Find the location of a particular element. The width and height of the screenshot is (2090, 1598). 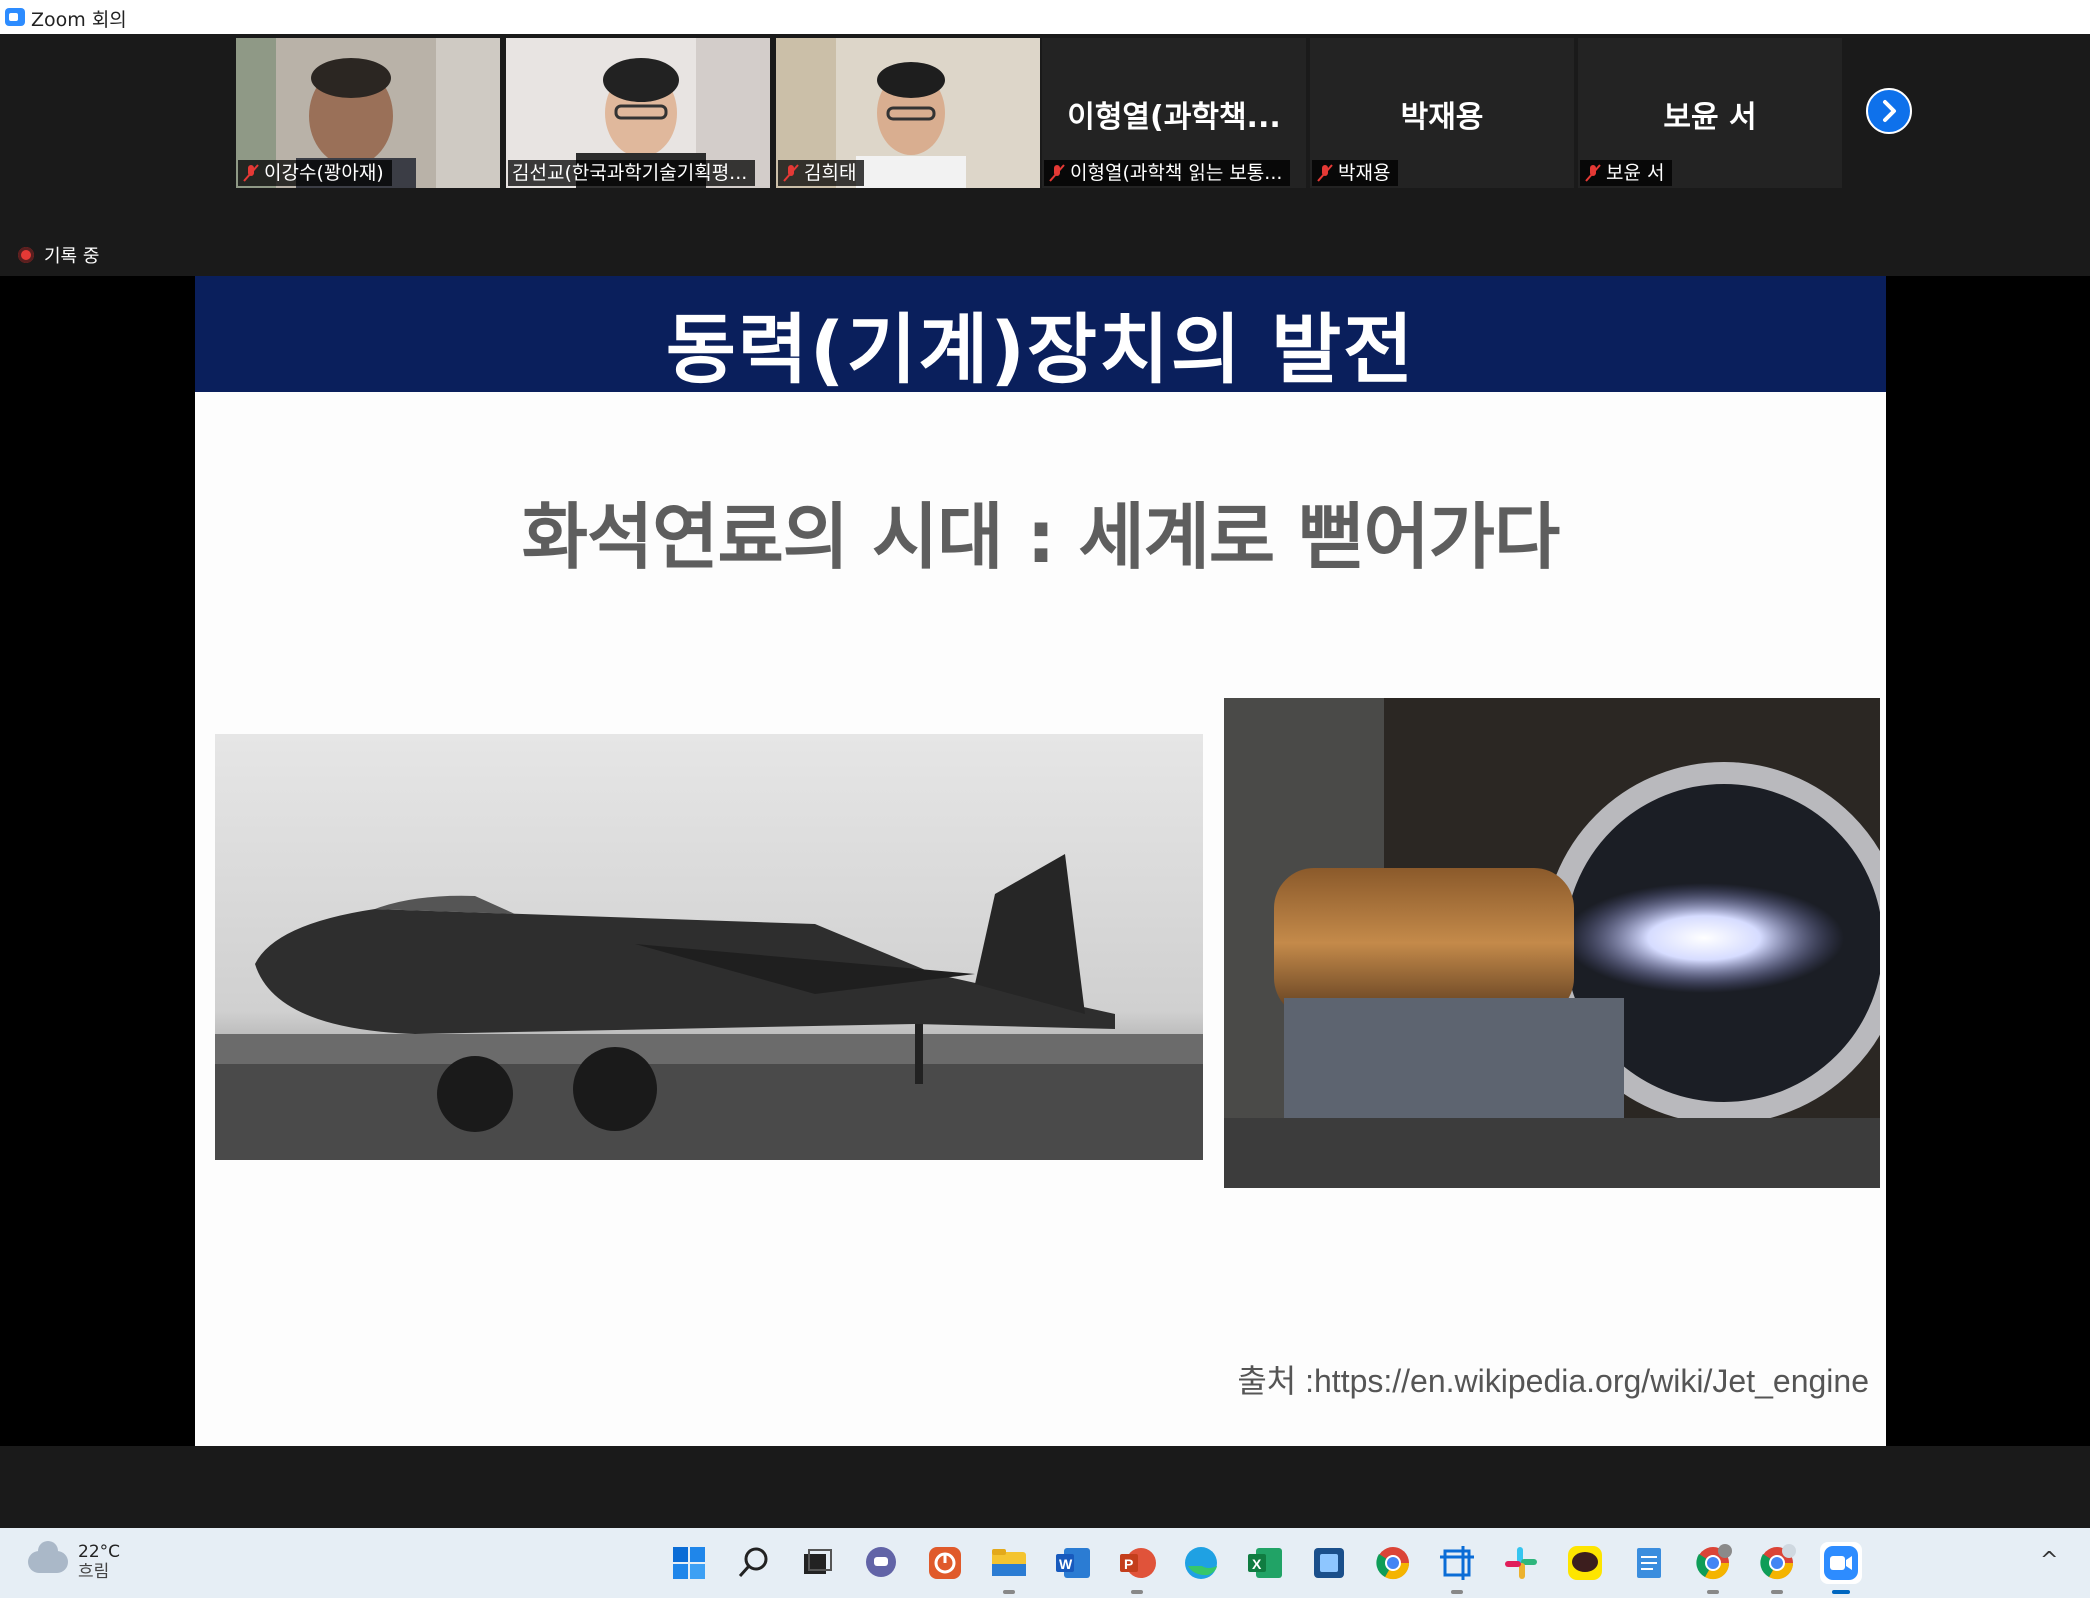

participant-name: 박재용 is located at coordinates (1364, 173).